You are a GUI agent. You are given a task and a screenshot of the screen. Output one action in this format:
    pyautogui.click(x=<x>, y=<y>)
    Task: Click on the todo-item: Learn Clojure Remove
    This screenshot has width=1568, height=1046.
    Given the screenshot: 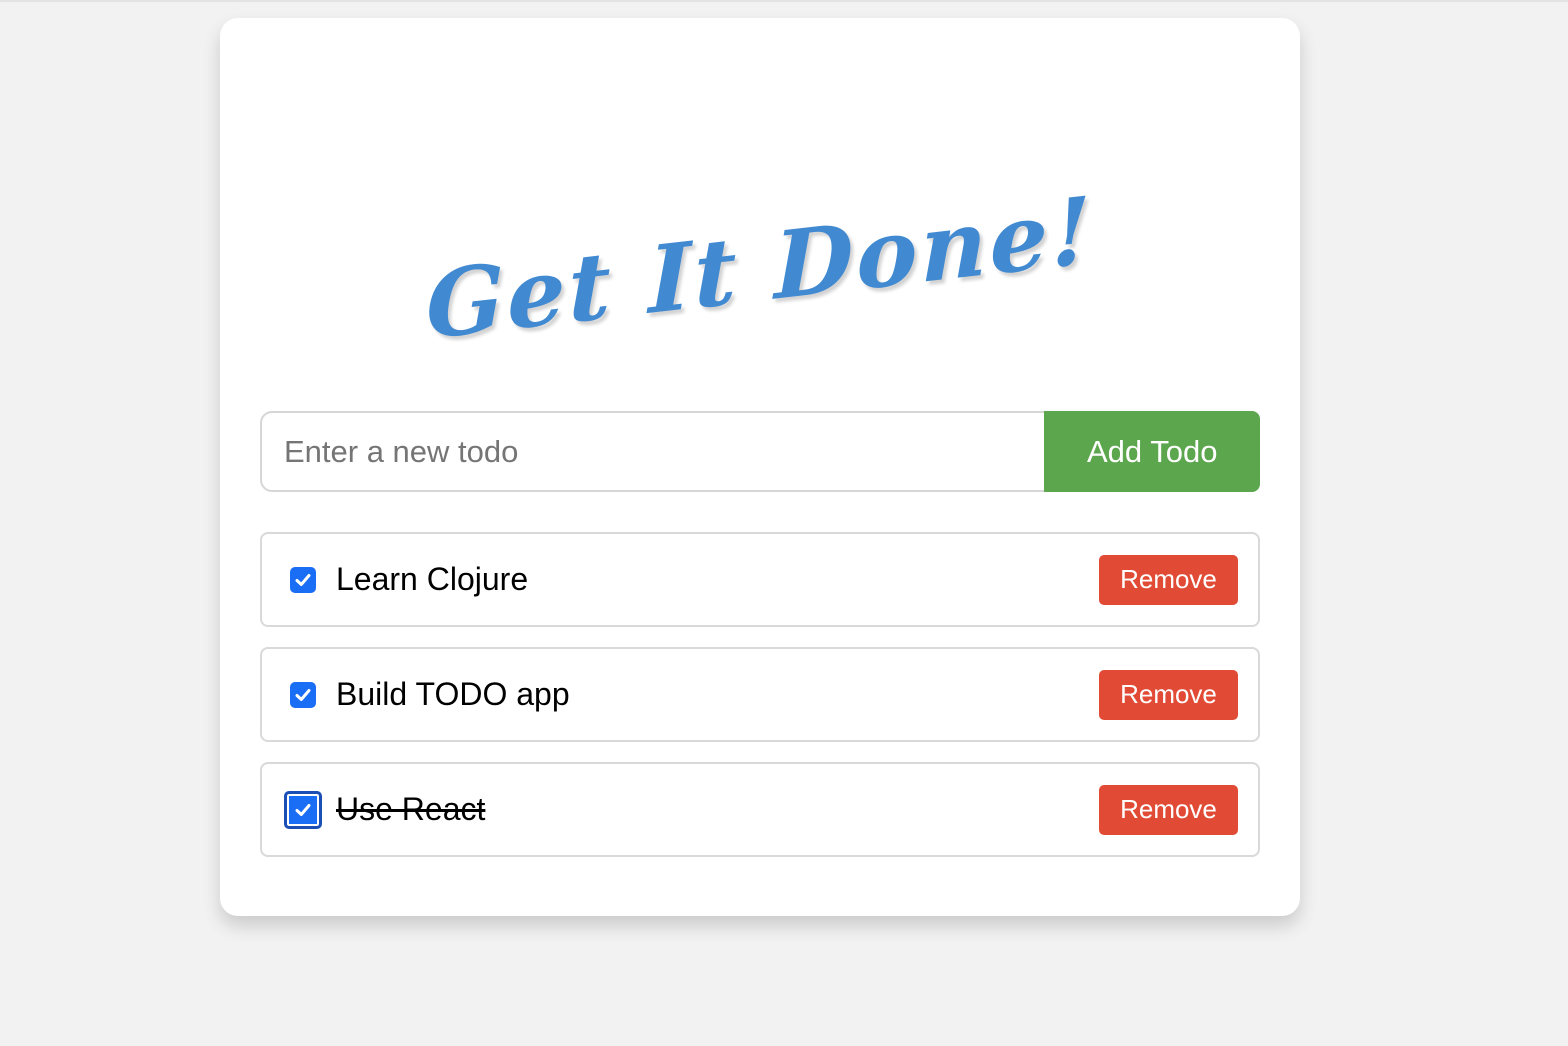 What is the action you would take?
    pyautogui.click(x=760, y=579)
    